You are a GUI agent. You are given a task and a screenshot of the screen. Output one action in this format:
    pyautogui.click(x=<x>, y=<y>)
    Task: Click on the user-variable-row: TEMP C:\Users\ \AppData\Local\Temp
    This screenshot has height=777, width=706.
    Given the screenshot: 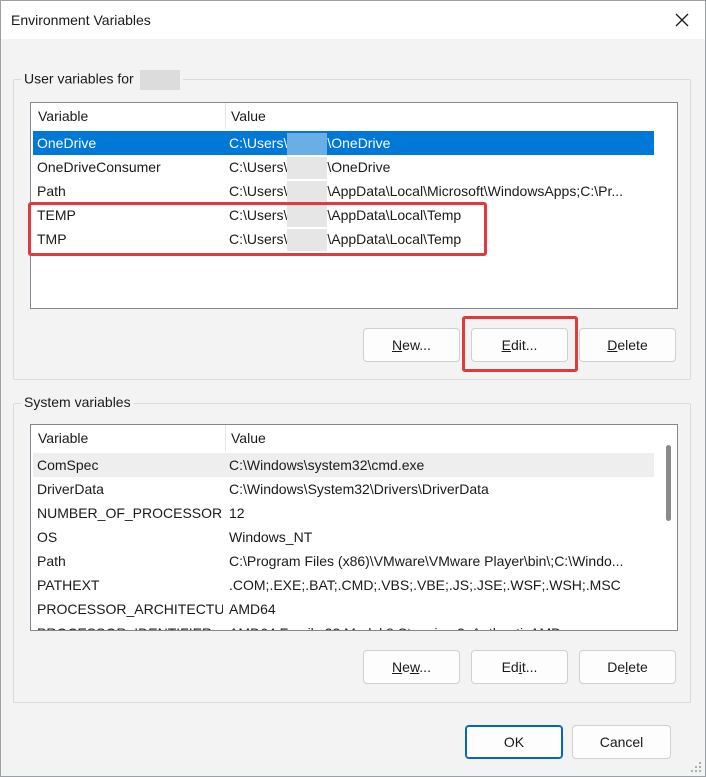 What is the action you would take?
    pyautogui.click(x=343, y=215)
    